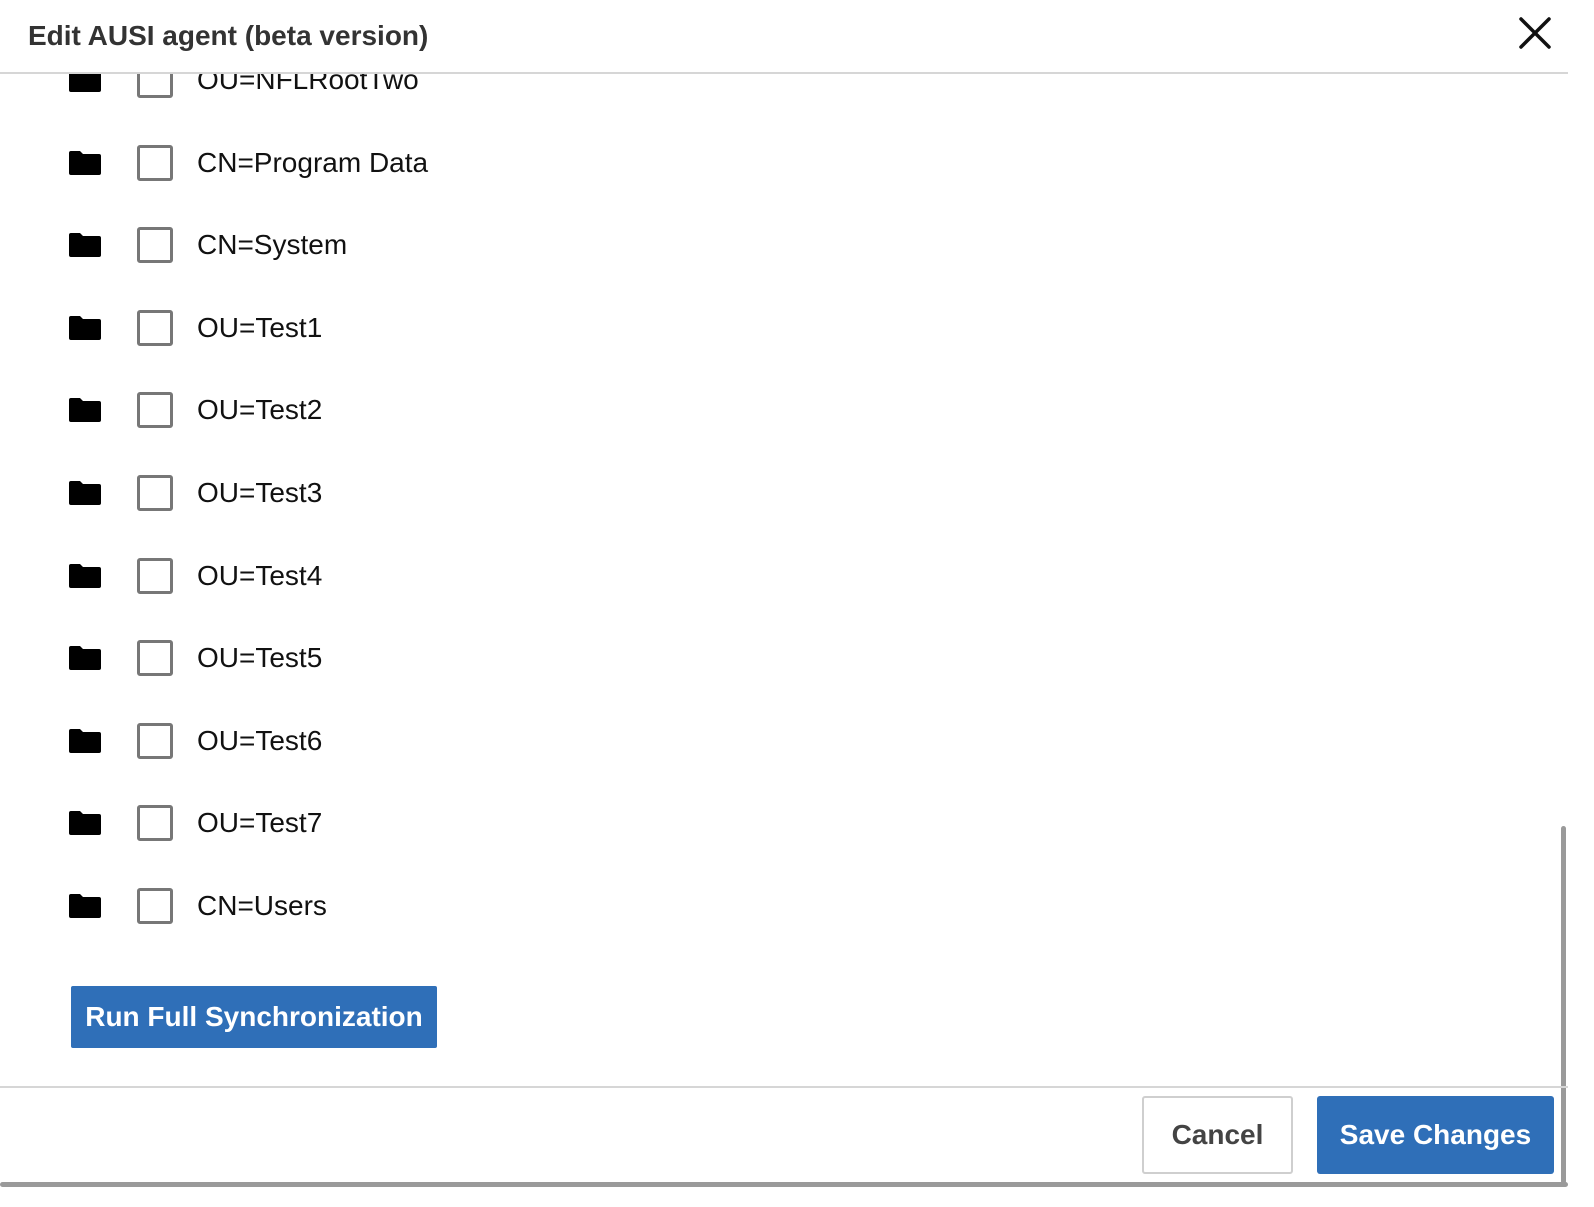  What do you see at coordinates (750, 823) in the screenshot?
I see `tree-row: OU=Test7` at bounding box center [750, 823].